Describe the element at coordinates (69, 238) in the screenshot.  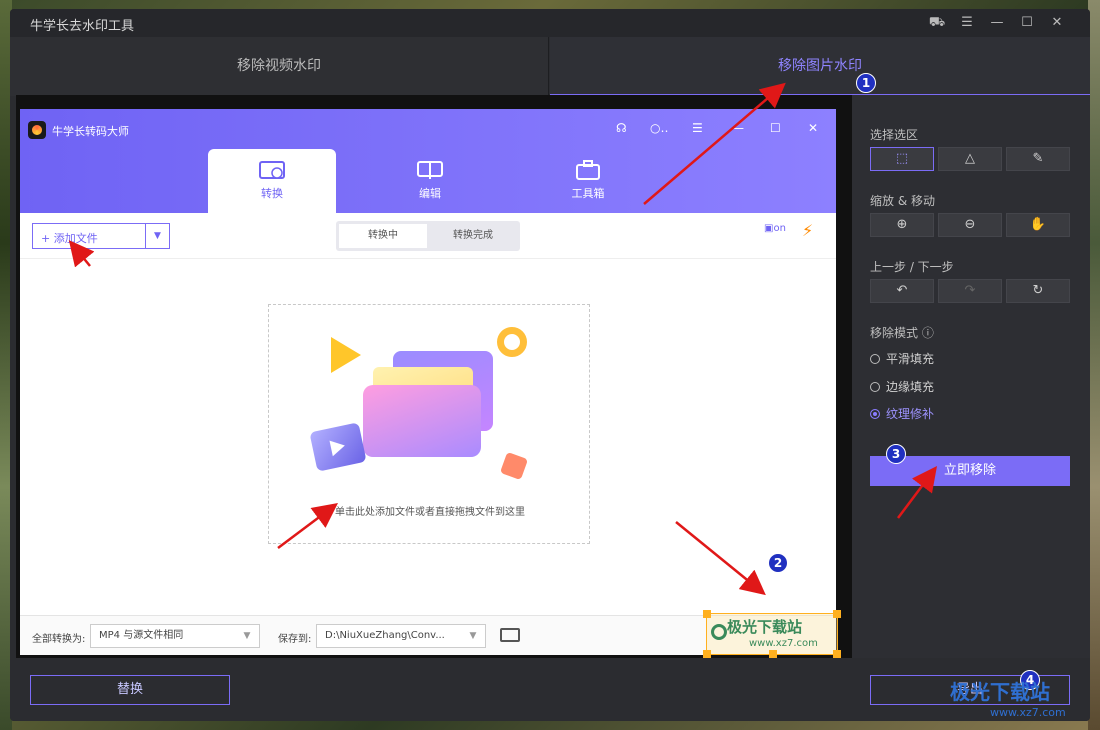
I see `inner-add-file-label: + 添加文件` at that location.